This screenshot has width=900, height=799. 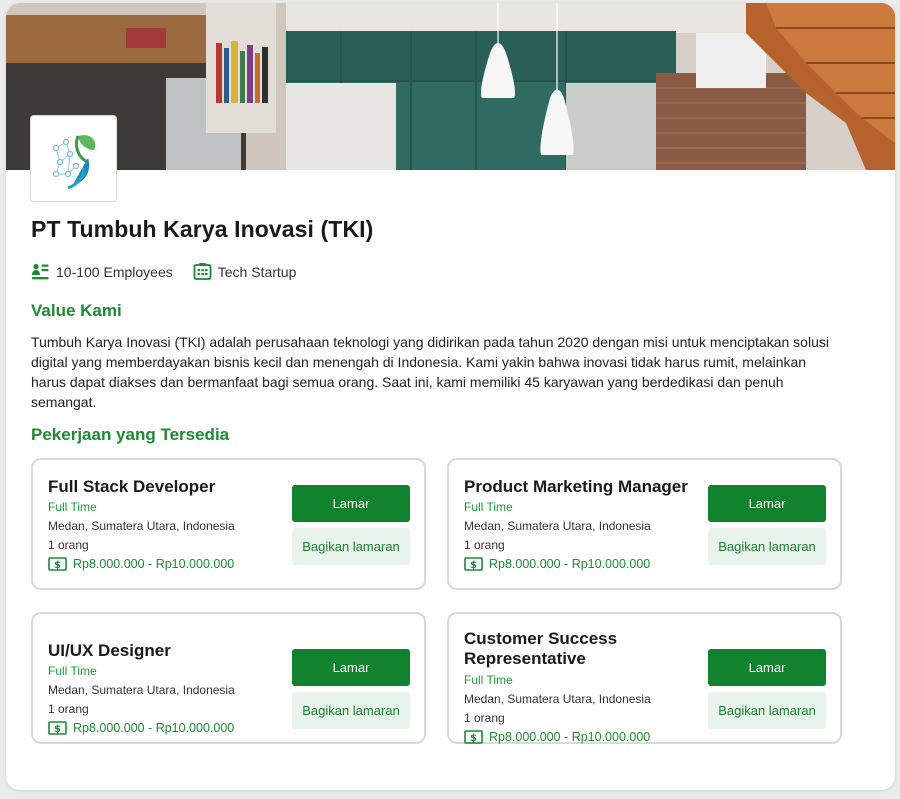 I want to click on value-section-title: Value Kami, so click(x=76, y=310).